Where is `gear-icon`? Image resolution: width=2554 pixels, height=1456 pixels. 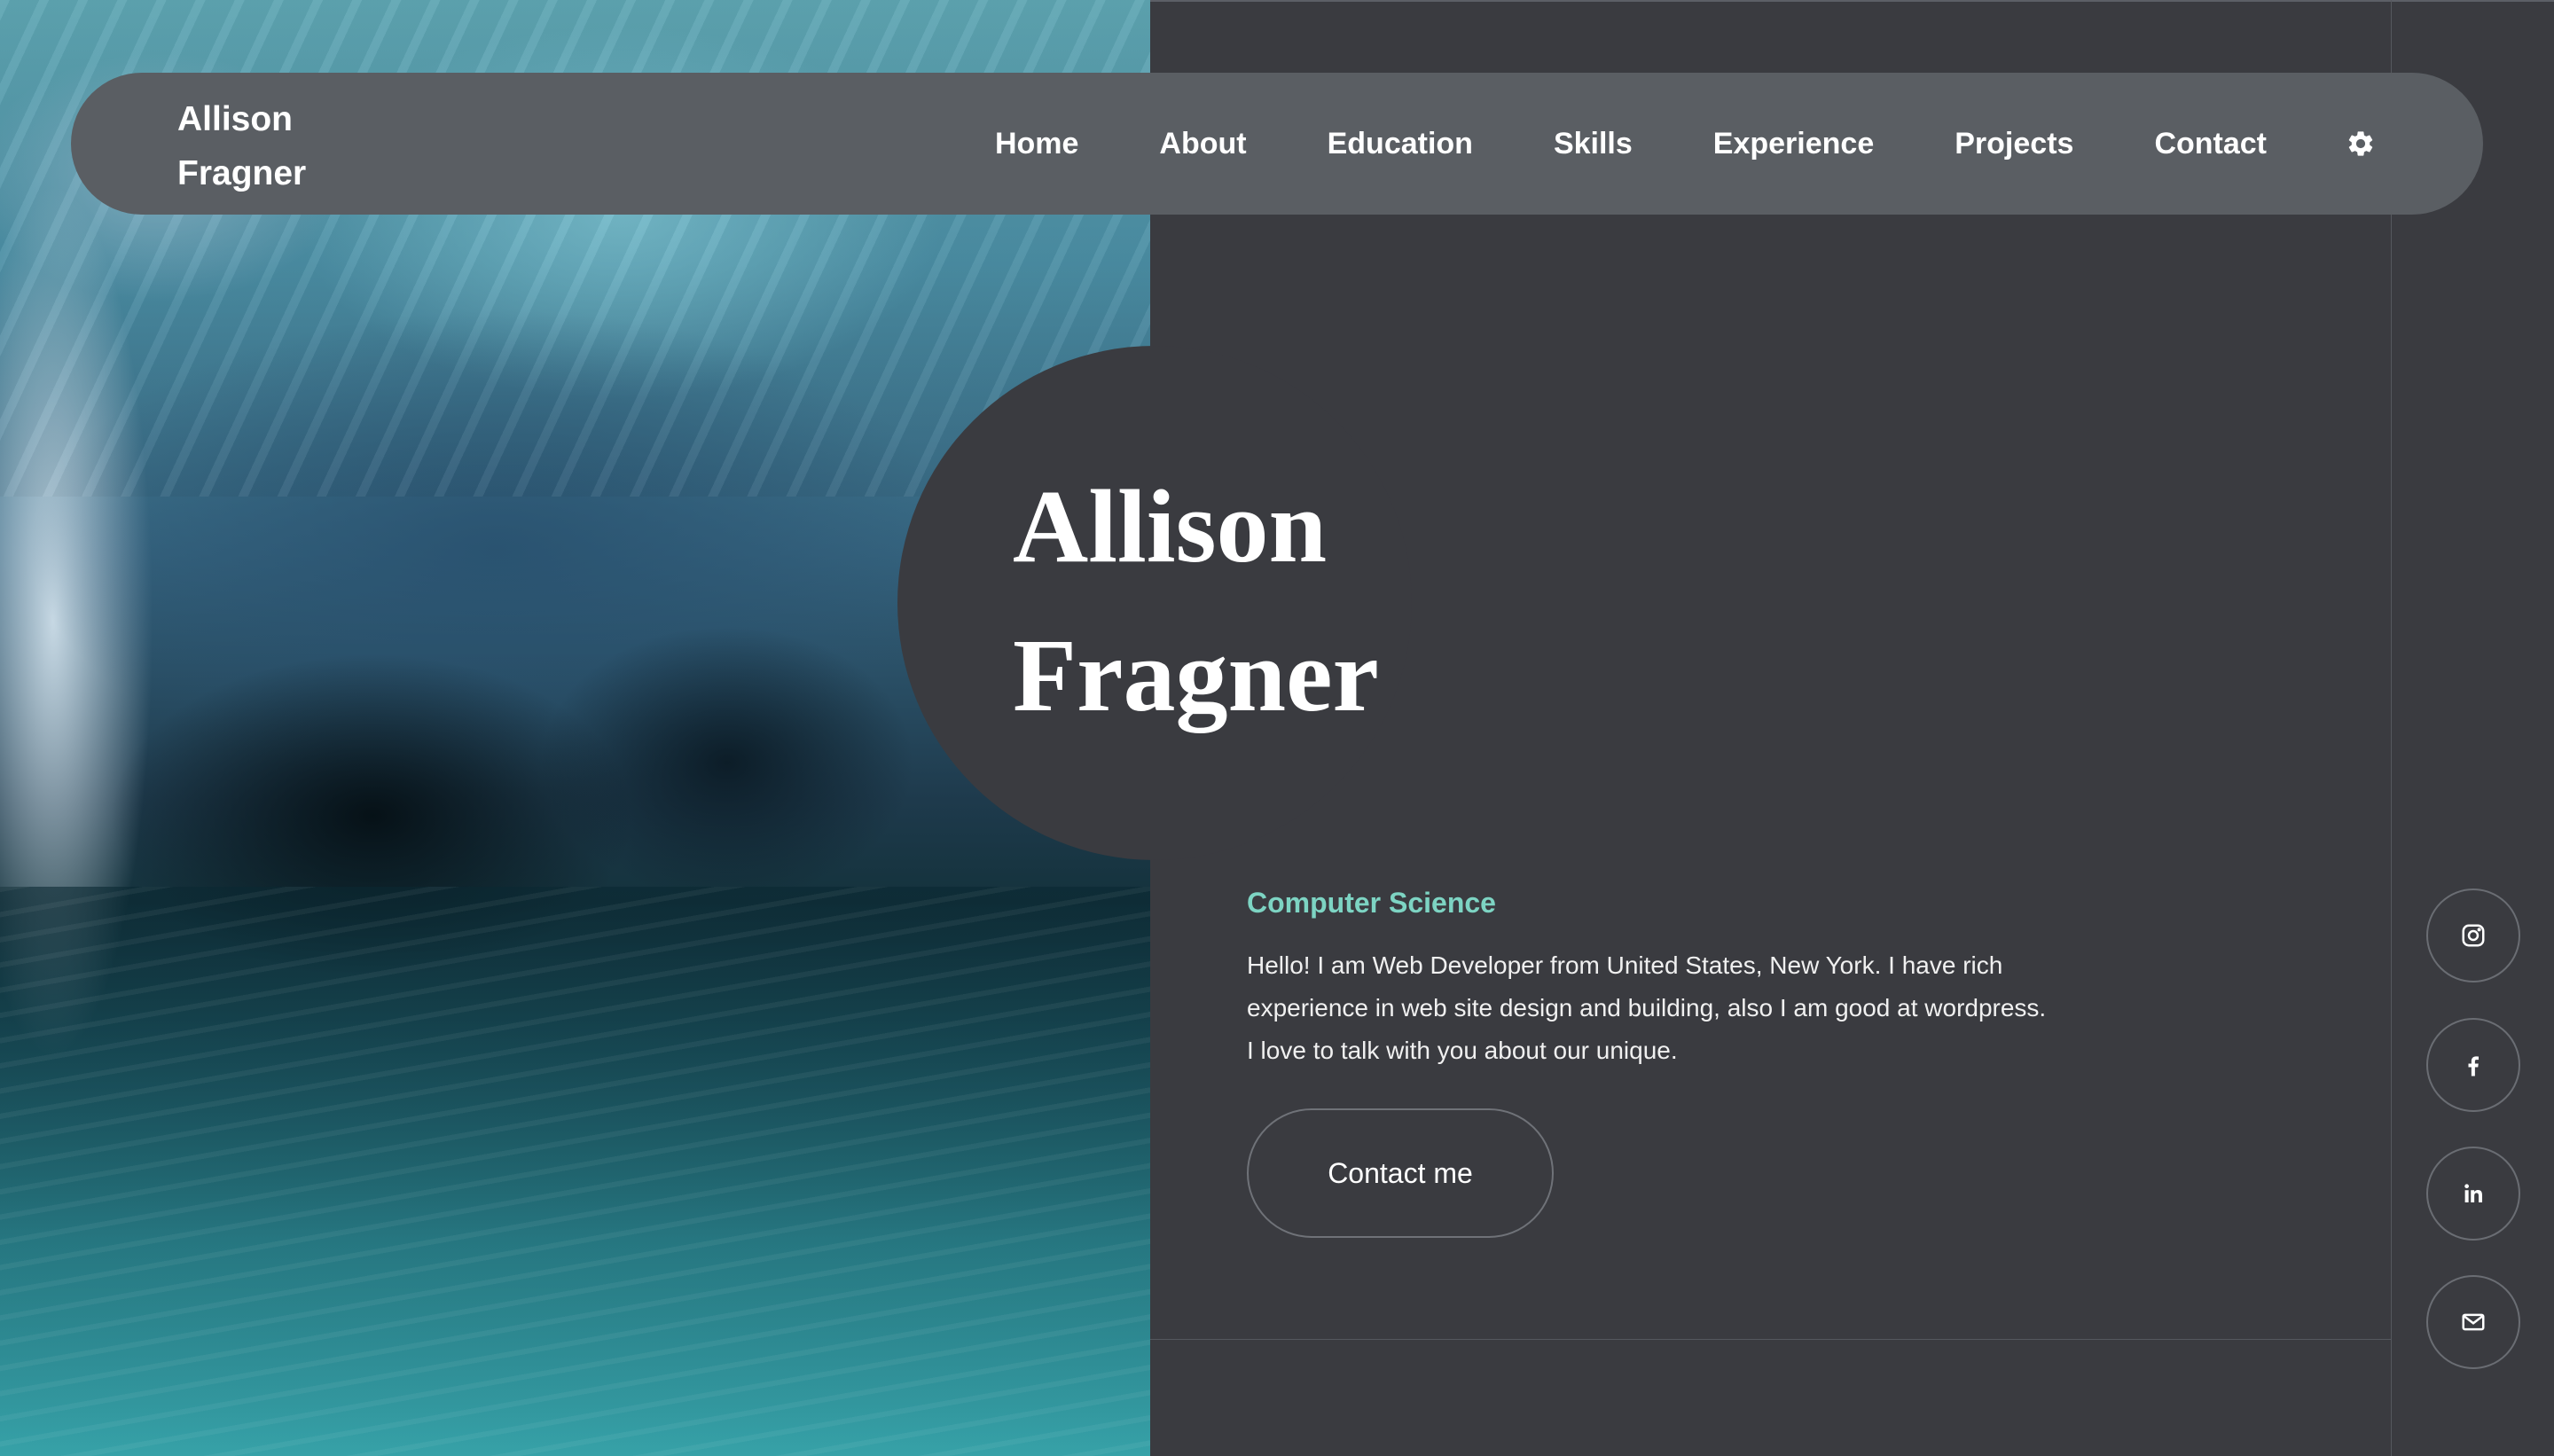
gear-icon is located at coordinates (2361, 144).